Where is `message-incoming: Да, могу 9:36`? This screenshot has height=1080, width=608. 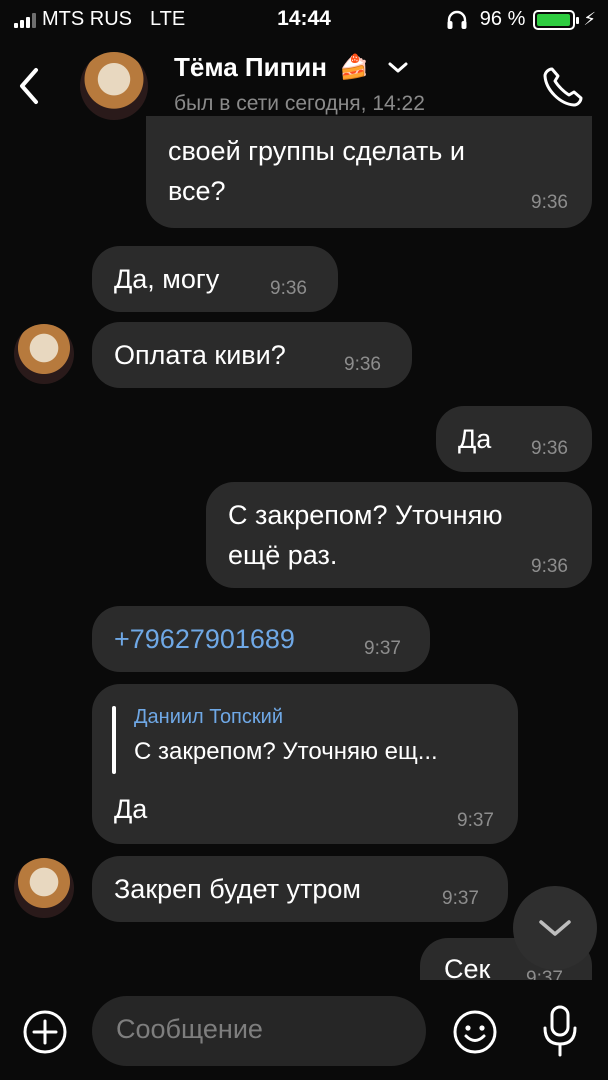
message-incoming: Да, могу 9:36 is located at coordinates (215, 279).